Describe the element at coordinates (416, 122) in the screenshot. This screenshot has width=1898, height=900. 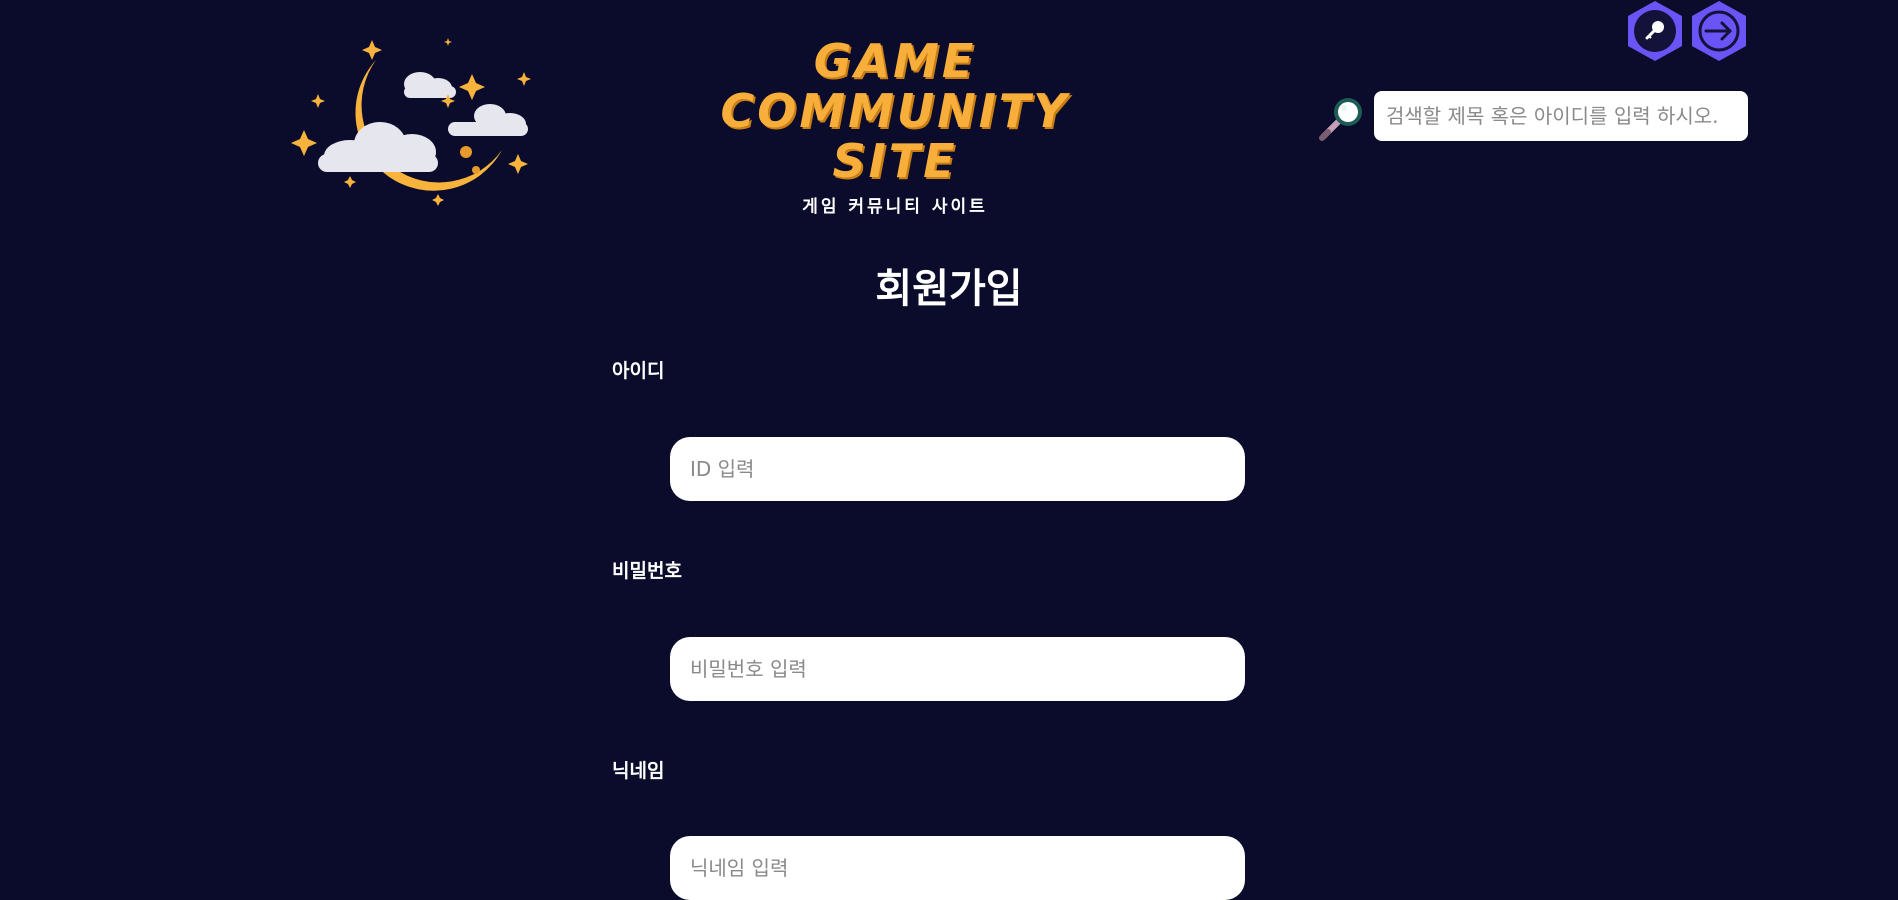
I see `moon-logo-icon` at that location.